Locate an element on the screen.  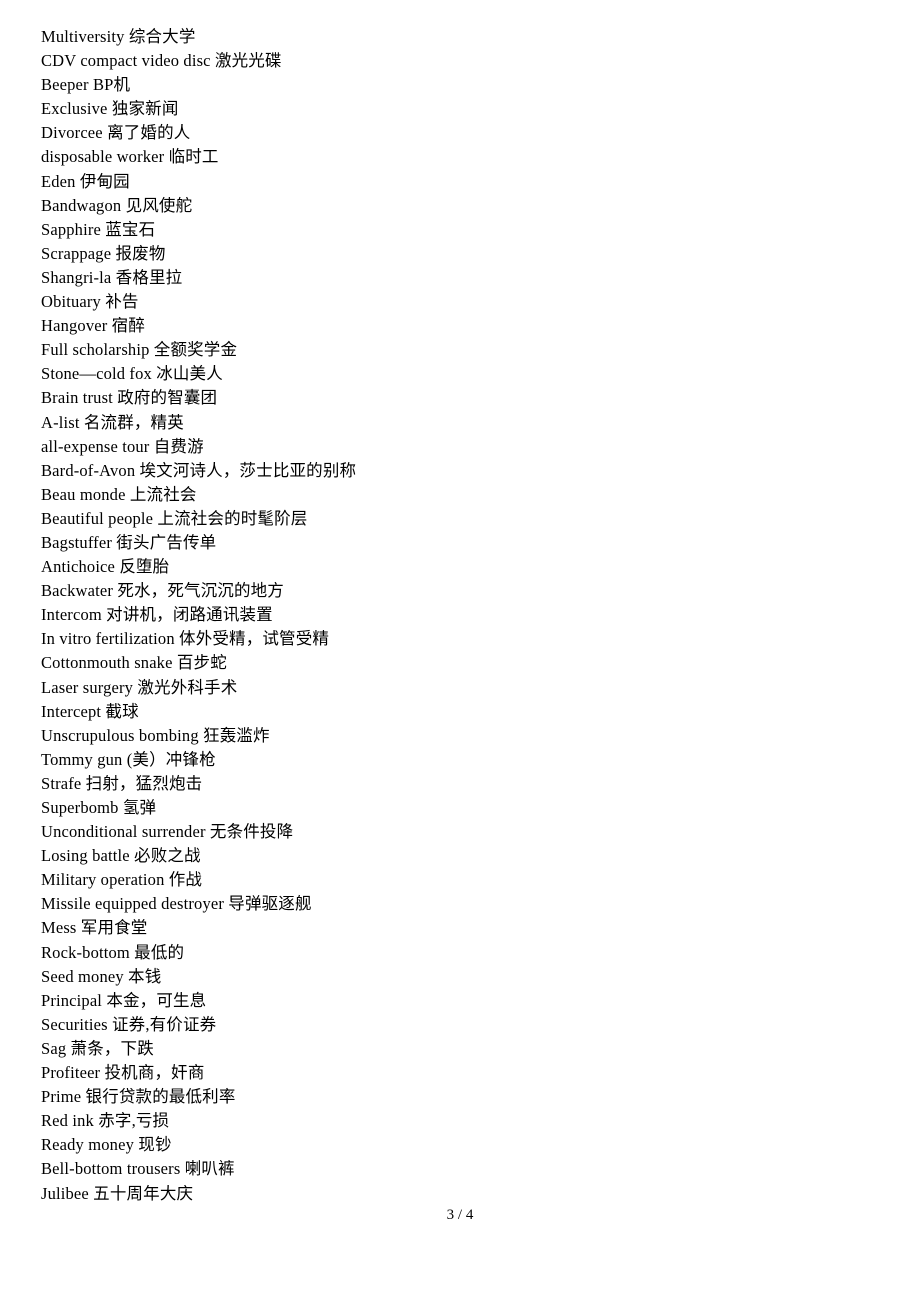
glossary-entry: Securities 证券,有价证券 is located at coordinates (129, 1024).